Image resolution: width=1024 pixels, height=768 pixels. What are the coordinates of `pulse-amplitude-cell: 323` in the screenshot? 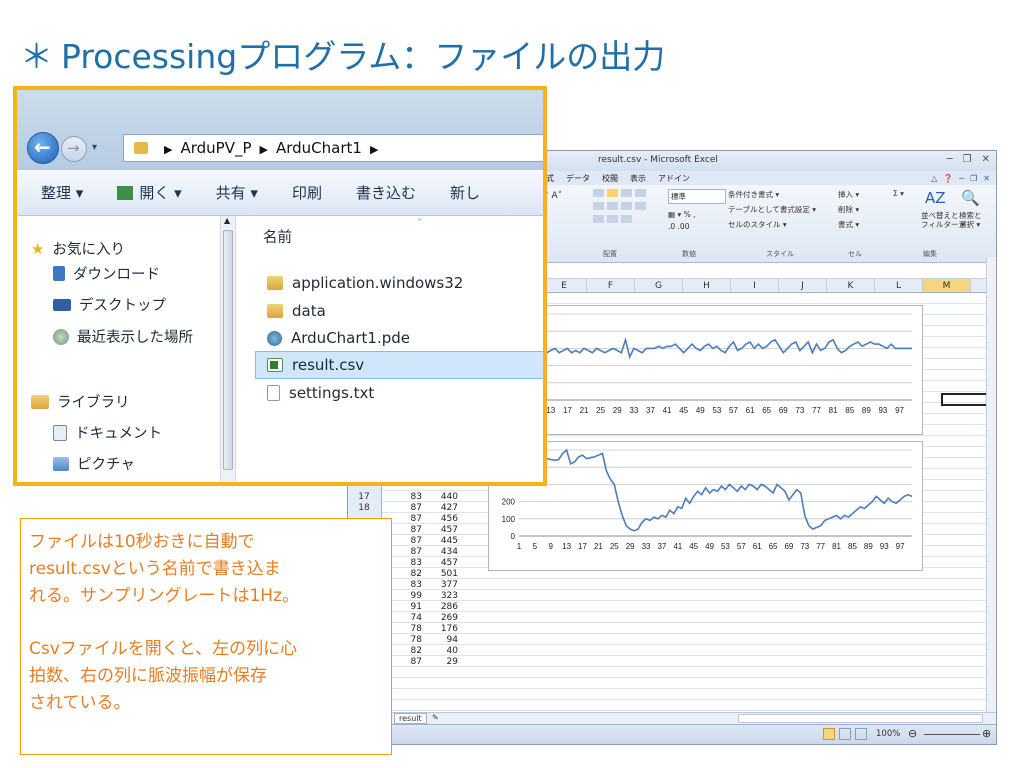 It's located at (440, 596).